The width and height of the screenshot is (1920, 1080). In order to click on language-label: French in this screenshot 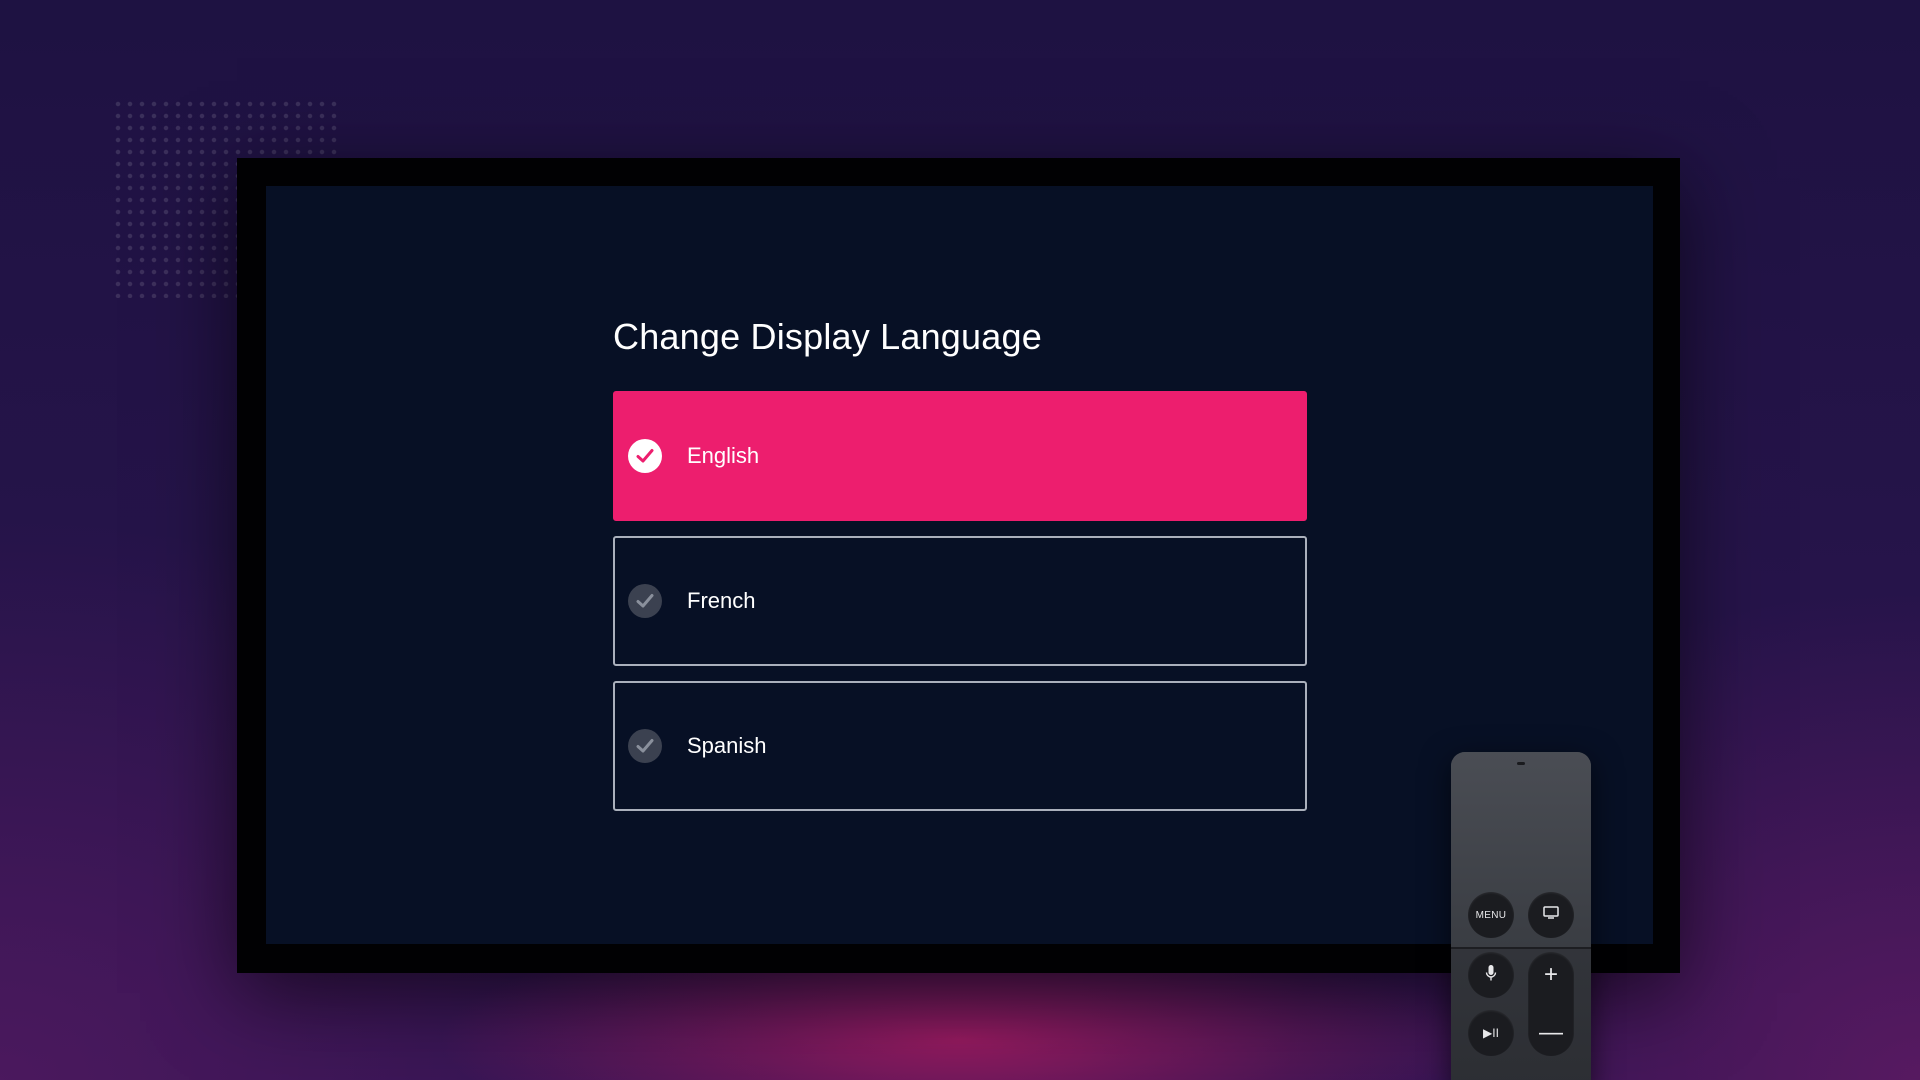, I will do `click(721, 600)`.